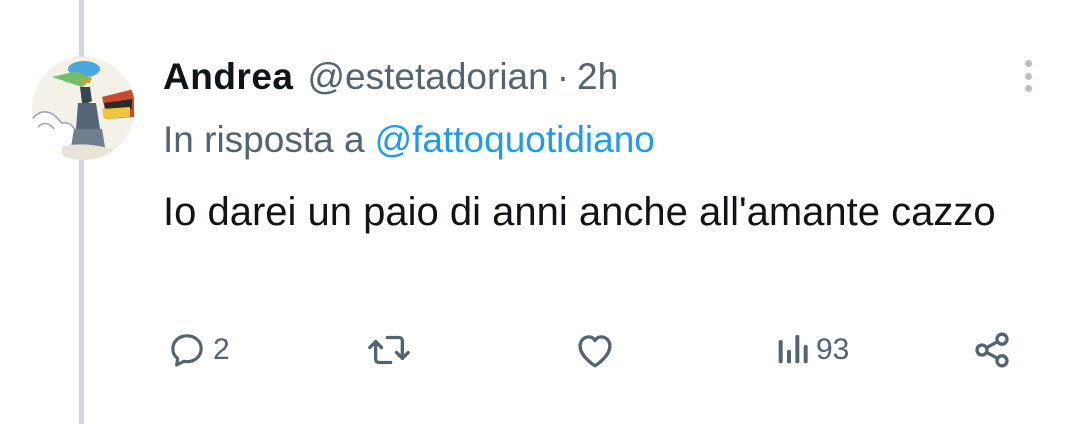 This screenshot has width=1080, height=424. I want to click on action-bar: 2 93, so click(540, 350).